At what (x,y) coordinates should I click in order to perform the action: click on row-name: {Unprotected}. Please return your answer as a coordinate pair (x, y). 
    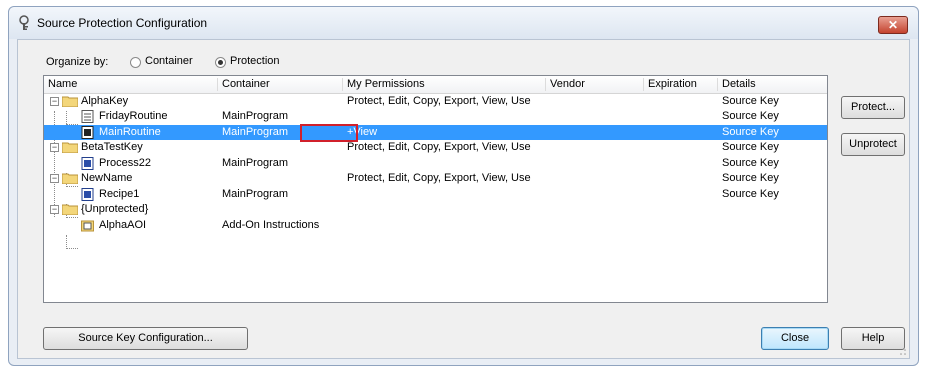
    Looking at the image, I should click on (115, 209).